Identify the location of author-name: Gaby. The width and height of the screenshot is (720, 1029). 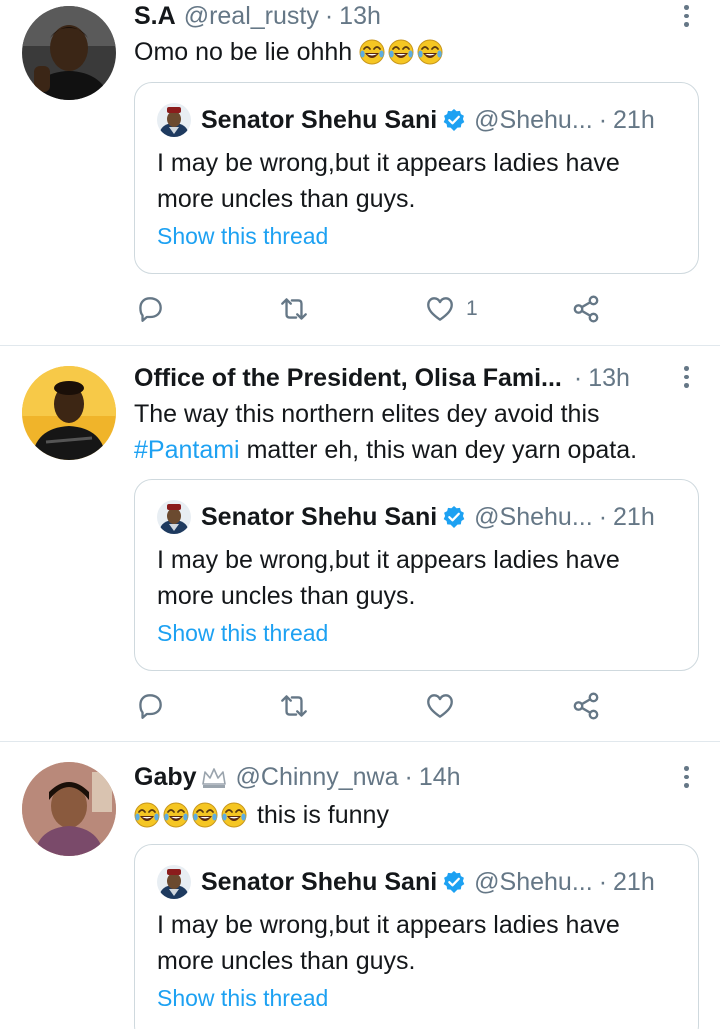
(165, 777).